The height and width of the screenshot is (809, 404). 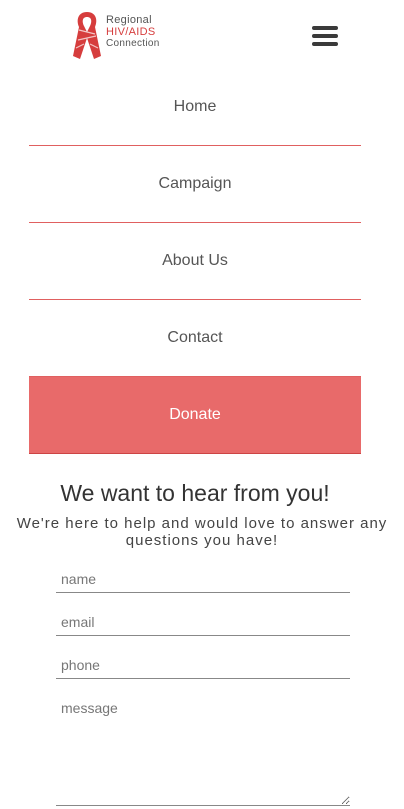 What do you see at coordinates (133, 43) in the screenshot?
I see `logo-line-3: Connection` at bounding box center [133, 43].